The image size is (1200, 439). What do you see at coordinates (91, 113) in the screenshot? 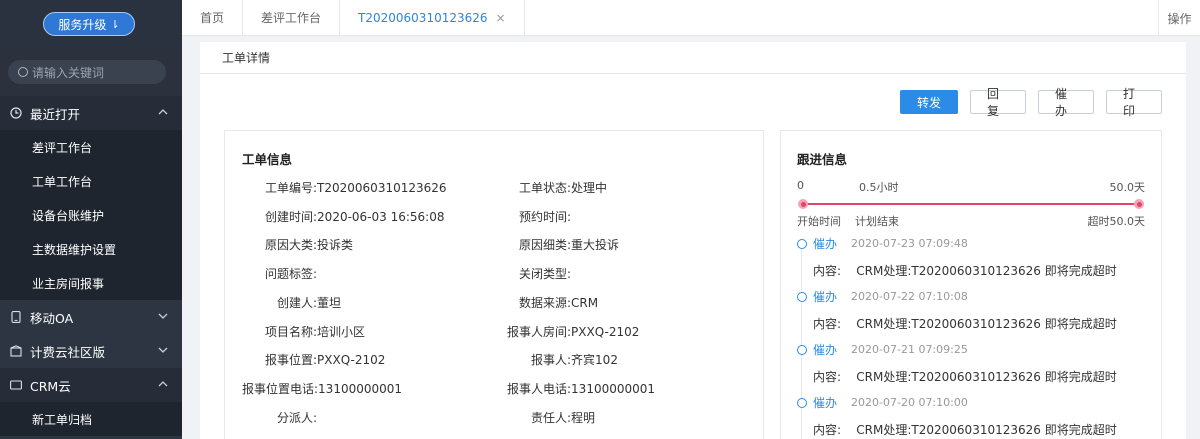
I see `menu-group-recent: 最近打开` at bounding box center [91, 113].